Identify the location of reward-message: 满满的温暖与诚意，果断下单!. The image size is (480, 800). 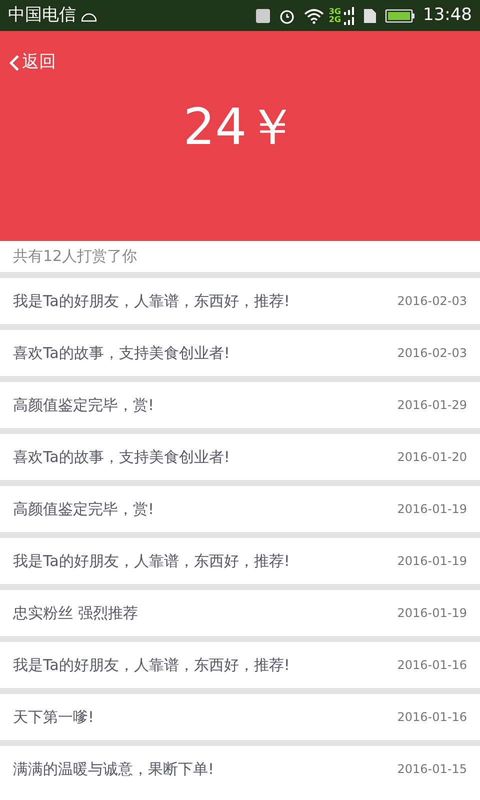
(113, 769).